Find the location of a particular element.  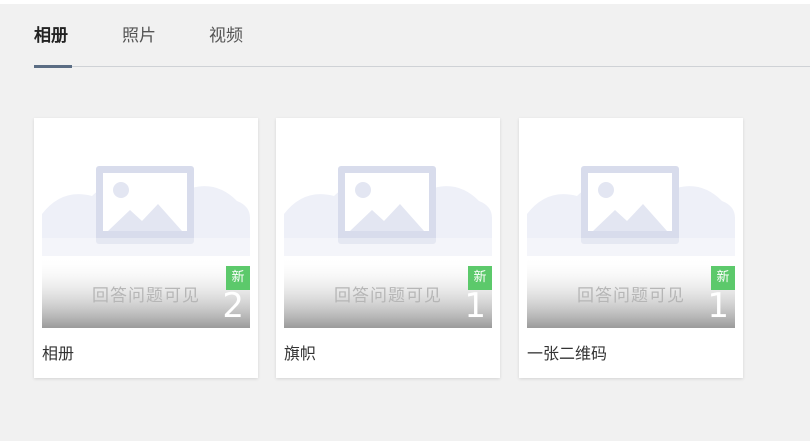

album-title: 旗帜 is located at coordinates (300, 353).